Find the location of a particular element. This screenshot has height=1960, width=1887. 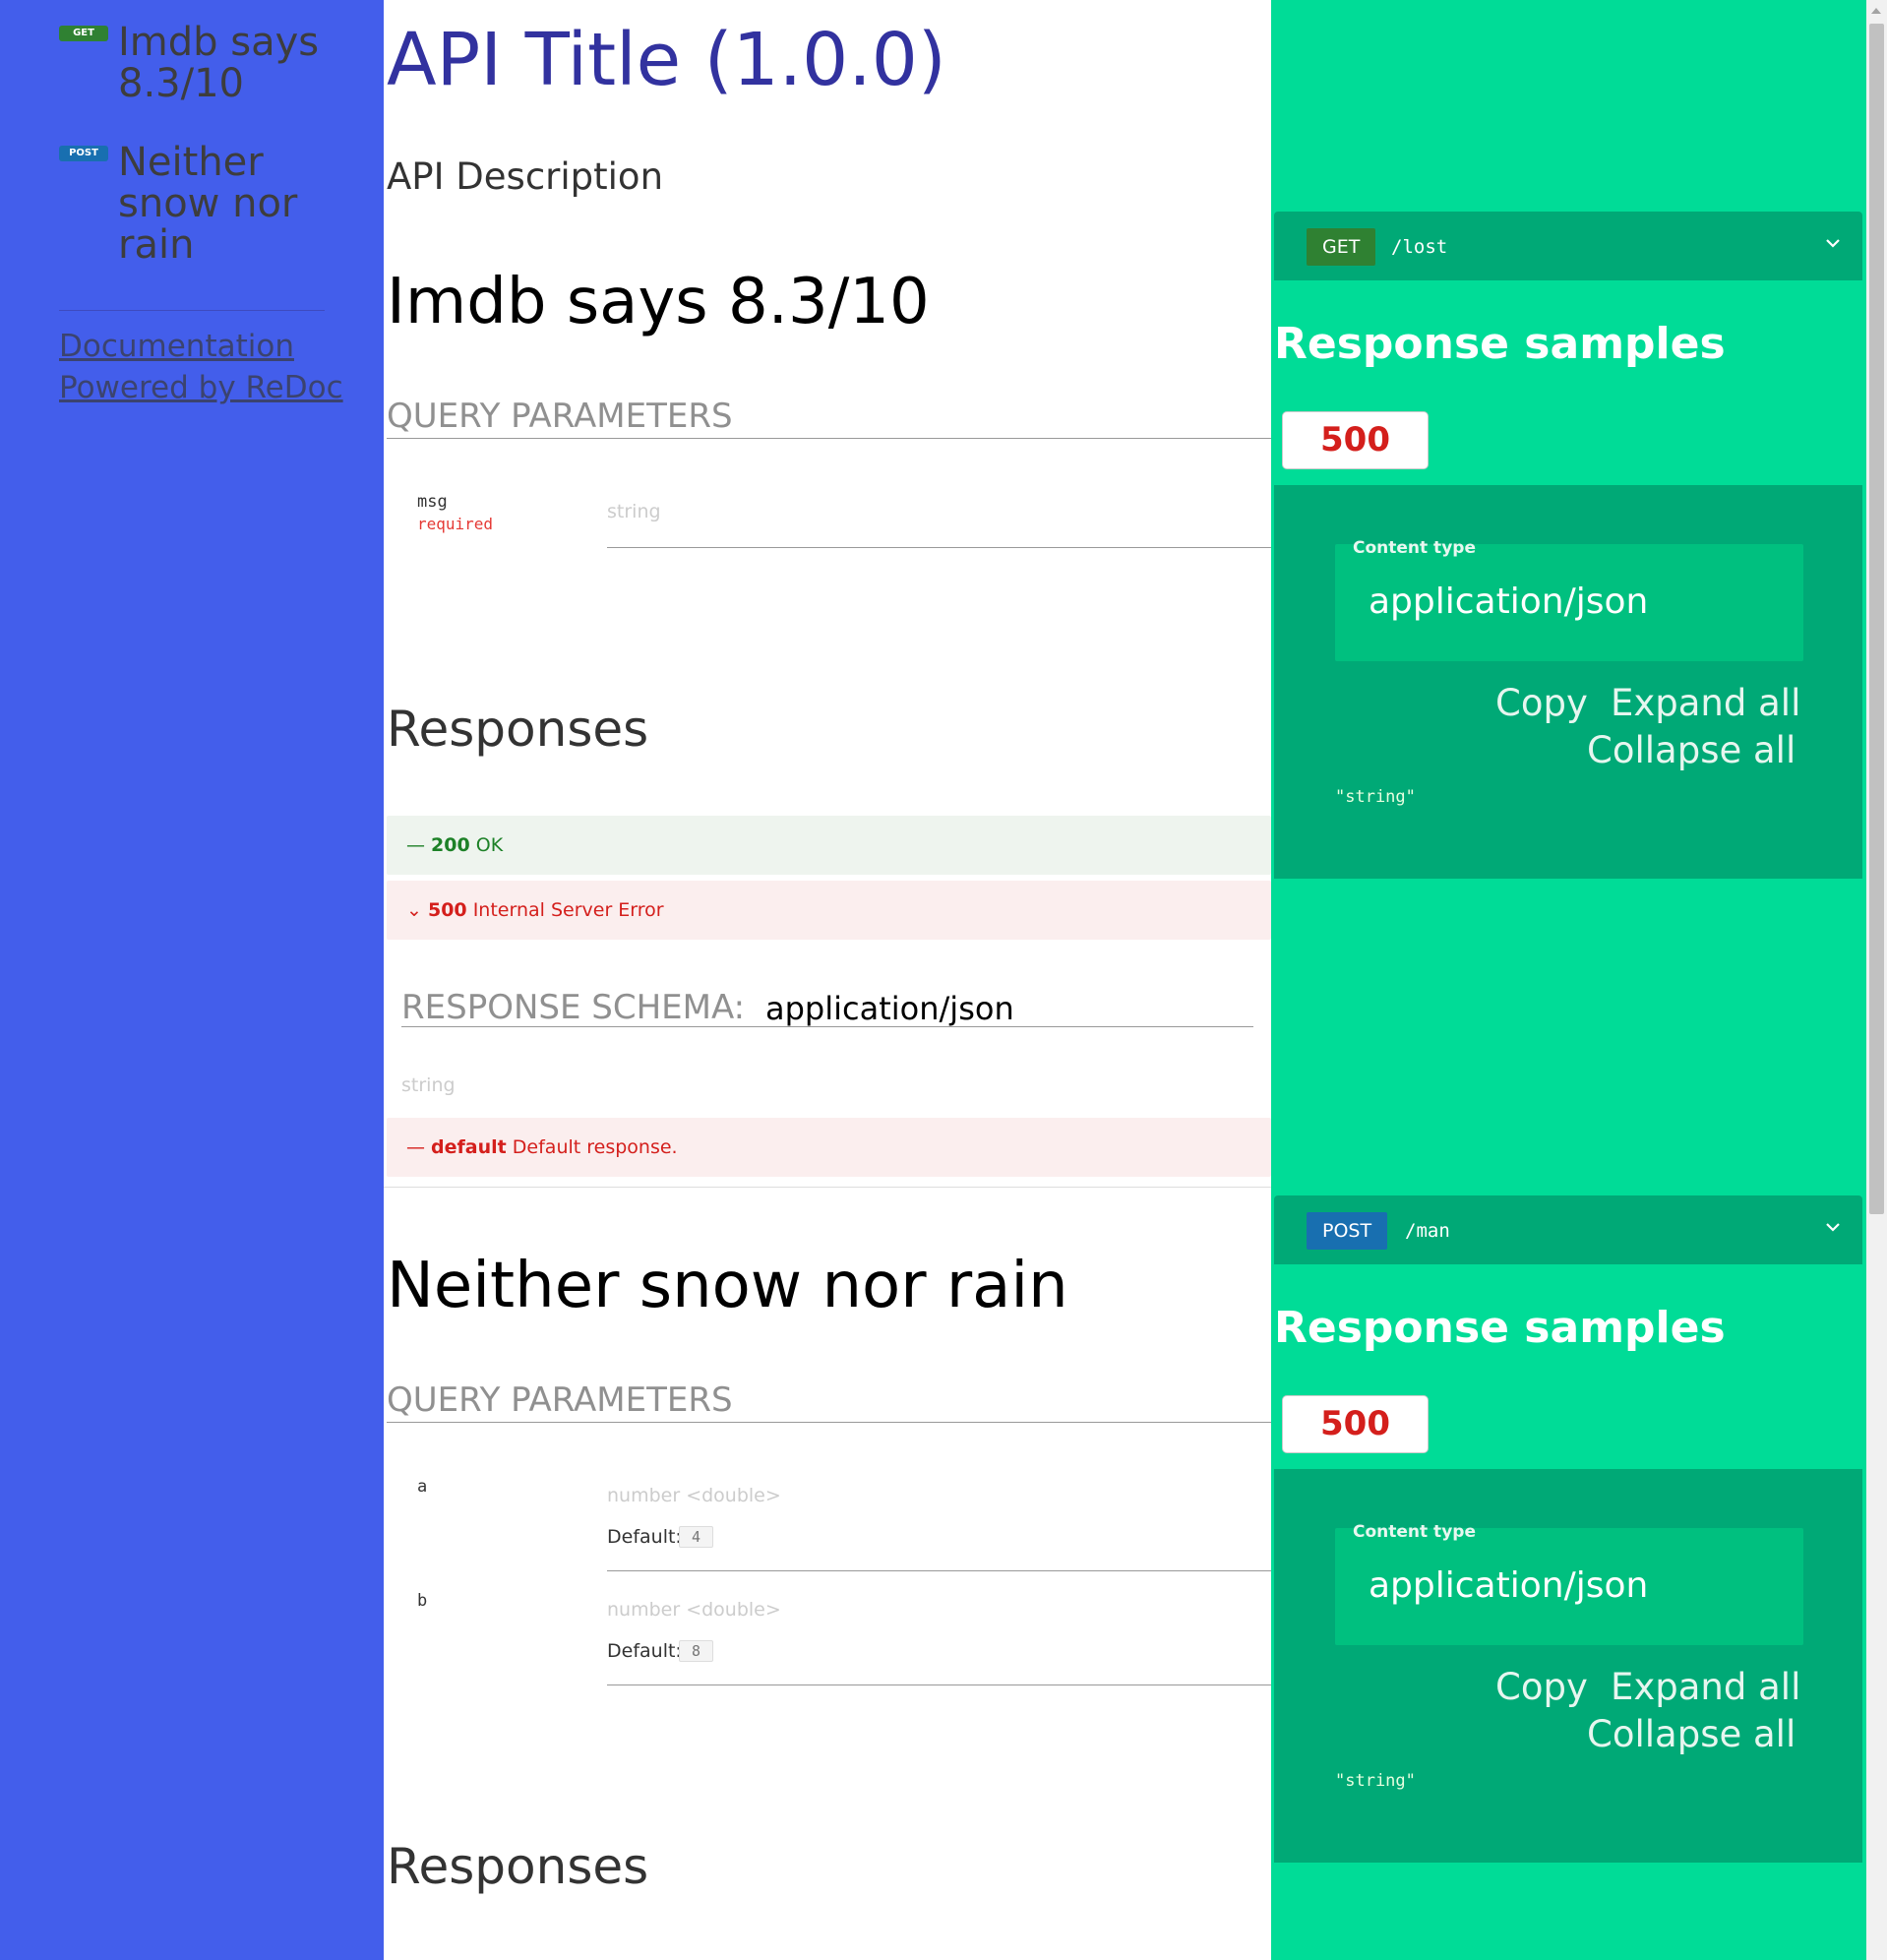

response-code: 200 is located at coordinates (450, 845).